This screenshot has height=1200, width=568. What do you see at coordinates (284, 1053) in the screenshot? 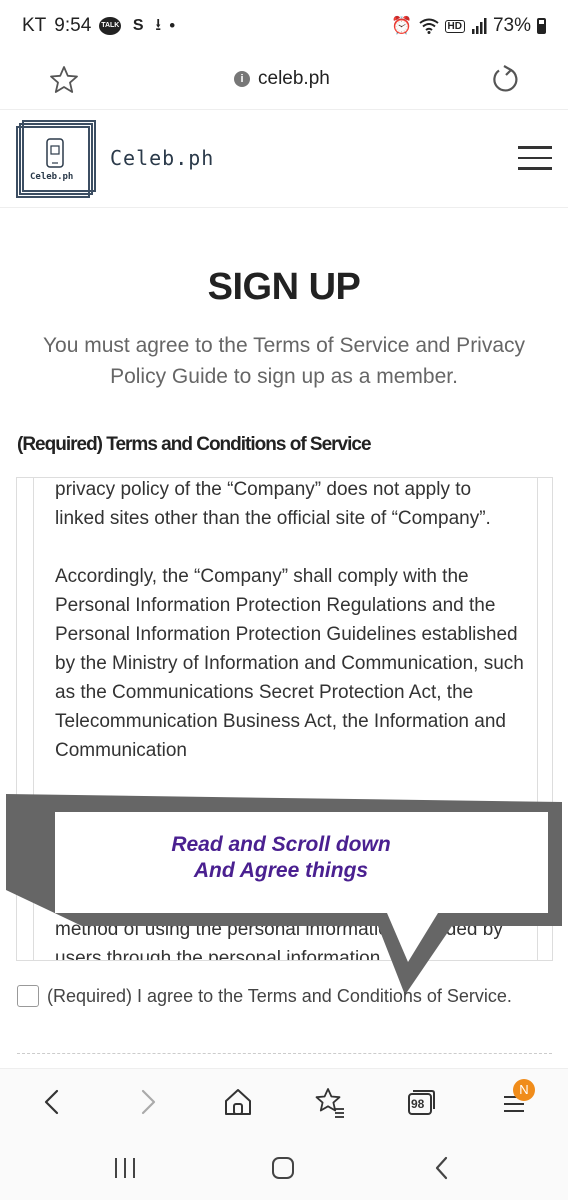
I see `section-divider` at bounding box center [284, 1053].